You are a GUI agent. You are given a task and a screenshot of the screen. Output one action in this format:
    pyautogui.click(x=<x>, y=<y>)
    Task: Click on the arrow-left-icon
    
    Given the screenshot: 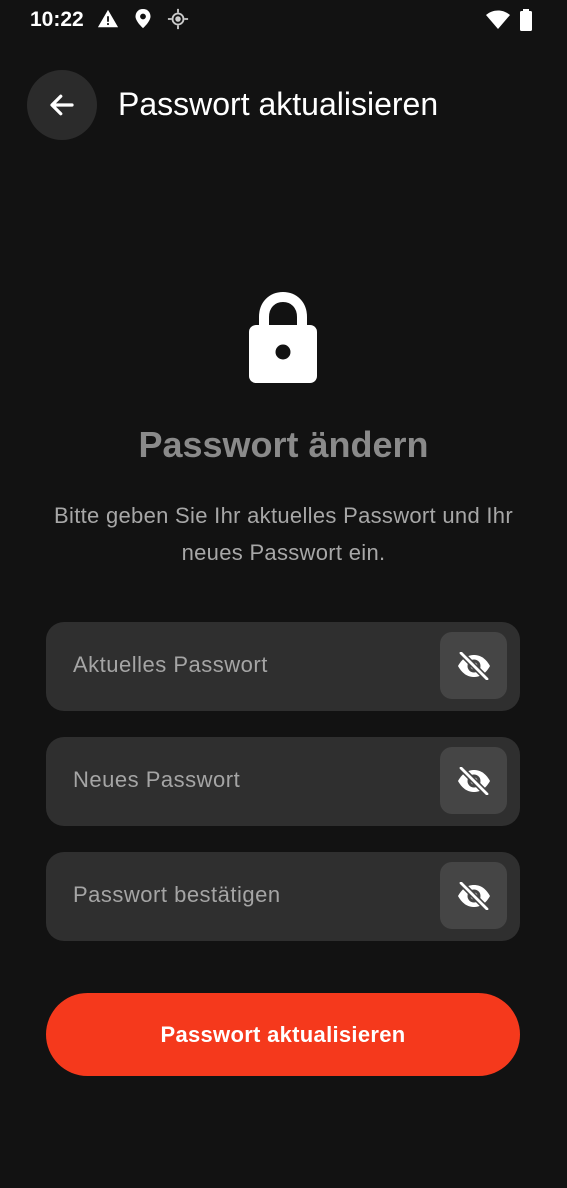 What is the action you would take?
    pyautogui.click(x=62, y=105)
    